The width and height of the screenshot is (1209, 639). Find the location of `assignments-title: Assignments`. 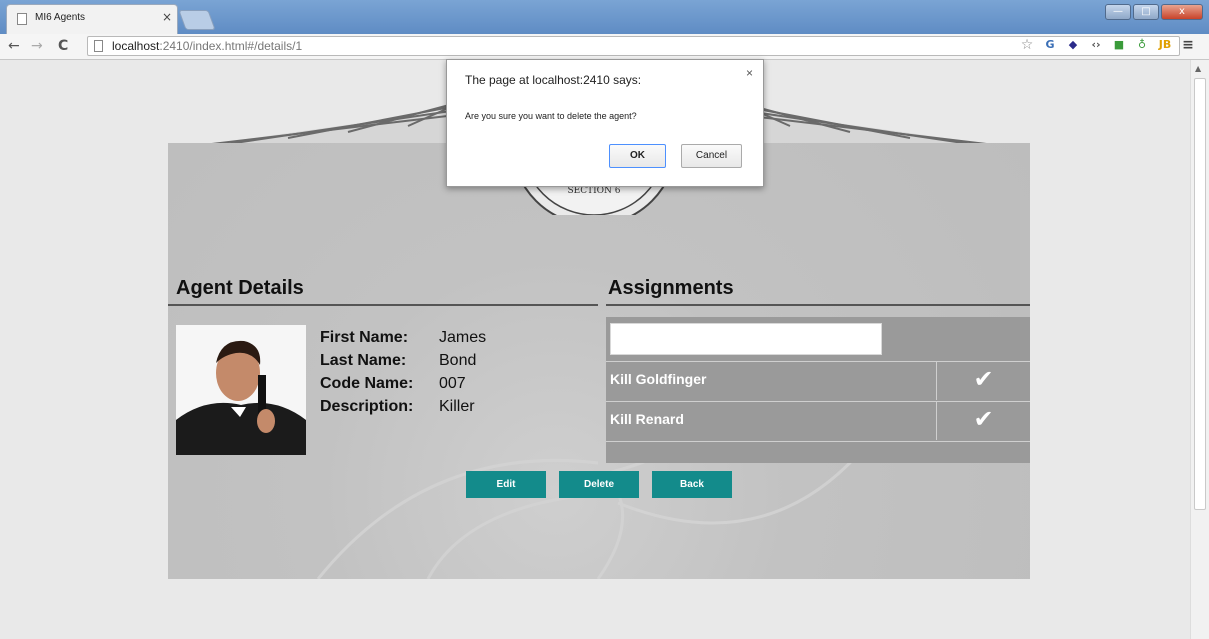

assignments-title: Assignments is located at coordinates (671, 288).